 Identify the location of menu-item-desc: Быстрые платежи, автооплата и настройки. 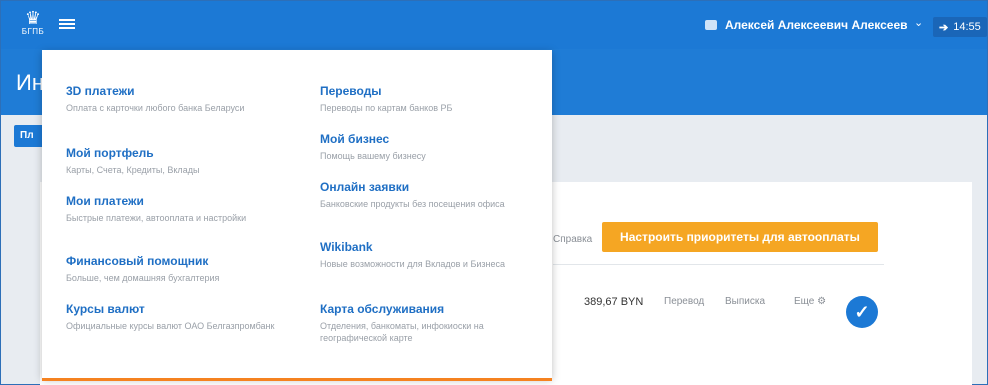
(156, 218).